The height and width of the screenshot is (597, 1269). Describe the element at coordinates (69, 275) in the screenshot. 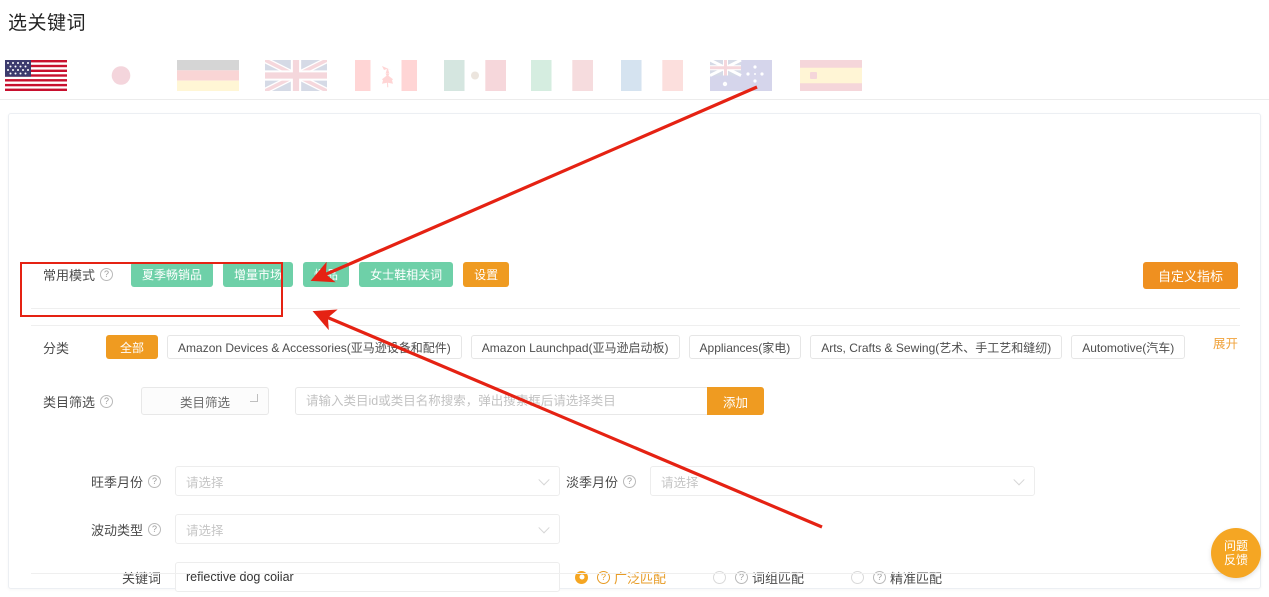

I see `common-mode-label: 常用模式` at that location.